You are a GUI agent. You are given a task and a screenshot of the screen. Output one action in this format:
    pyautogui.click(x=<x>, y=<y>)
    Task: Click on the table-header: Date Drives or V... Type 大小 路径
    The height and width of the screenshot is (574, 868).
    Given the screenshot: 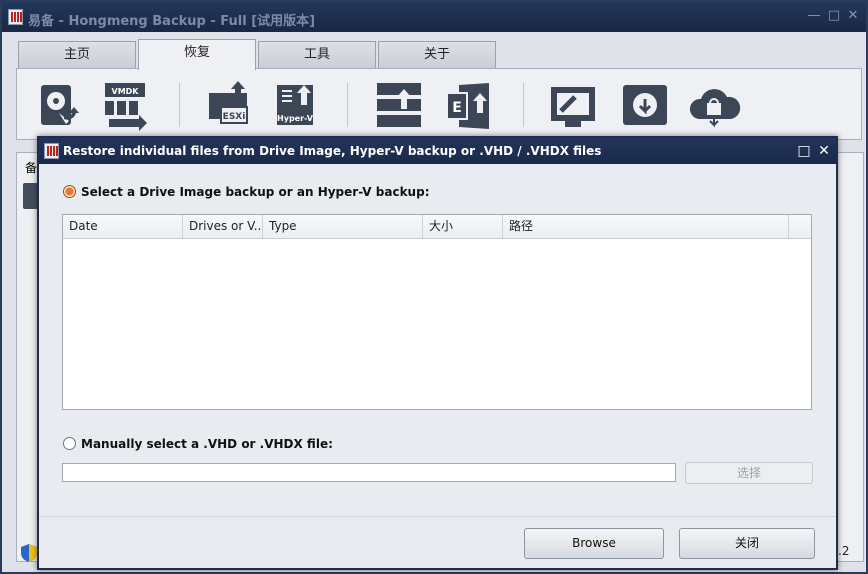 What is the action you would take?
    pyautogui.click(x=437, y=227)
    